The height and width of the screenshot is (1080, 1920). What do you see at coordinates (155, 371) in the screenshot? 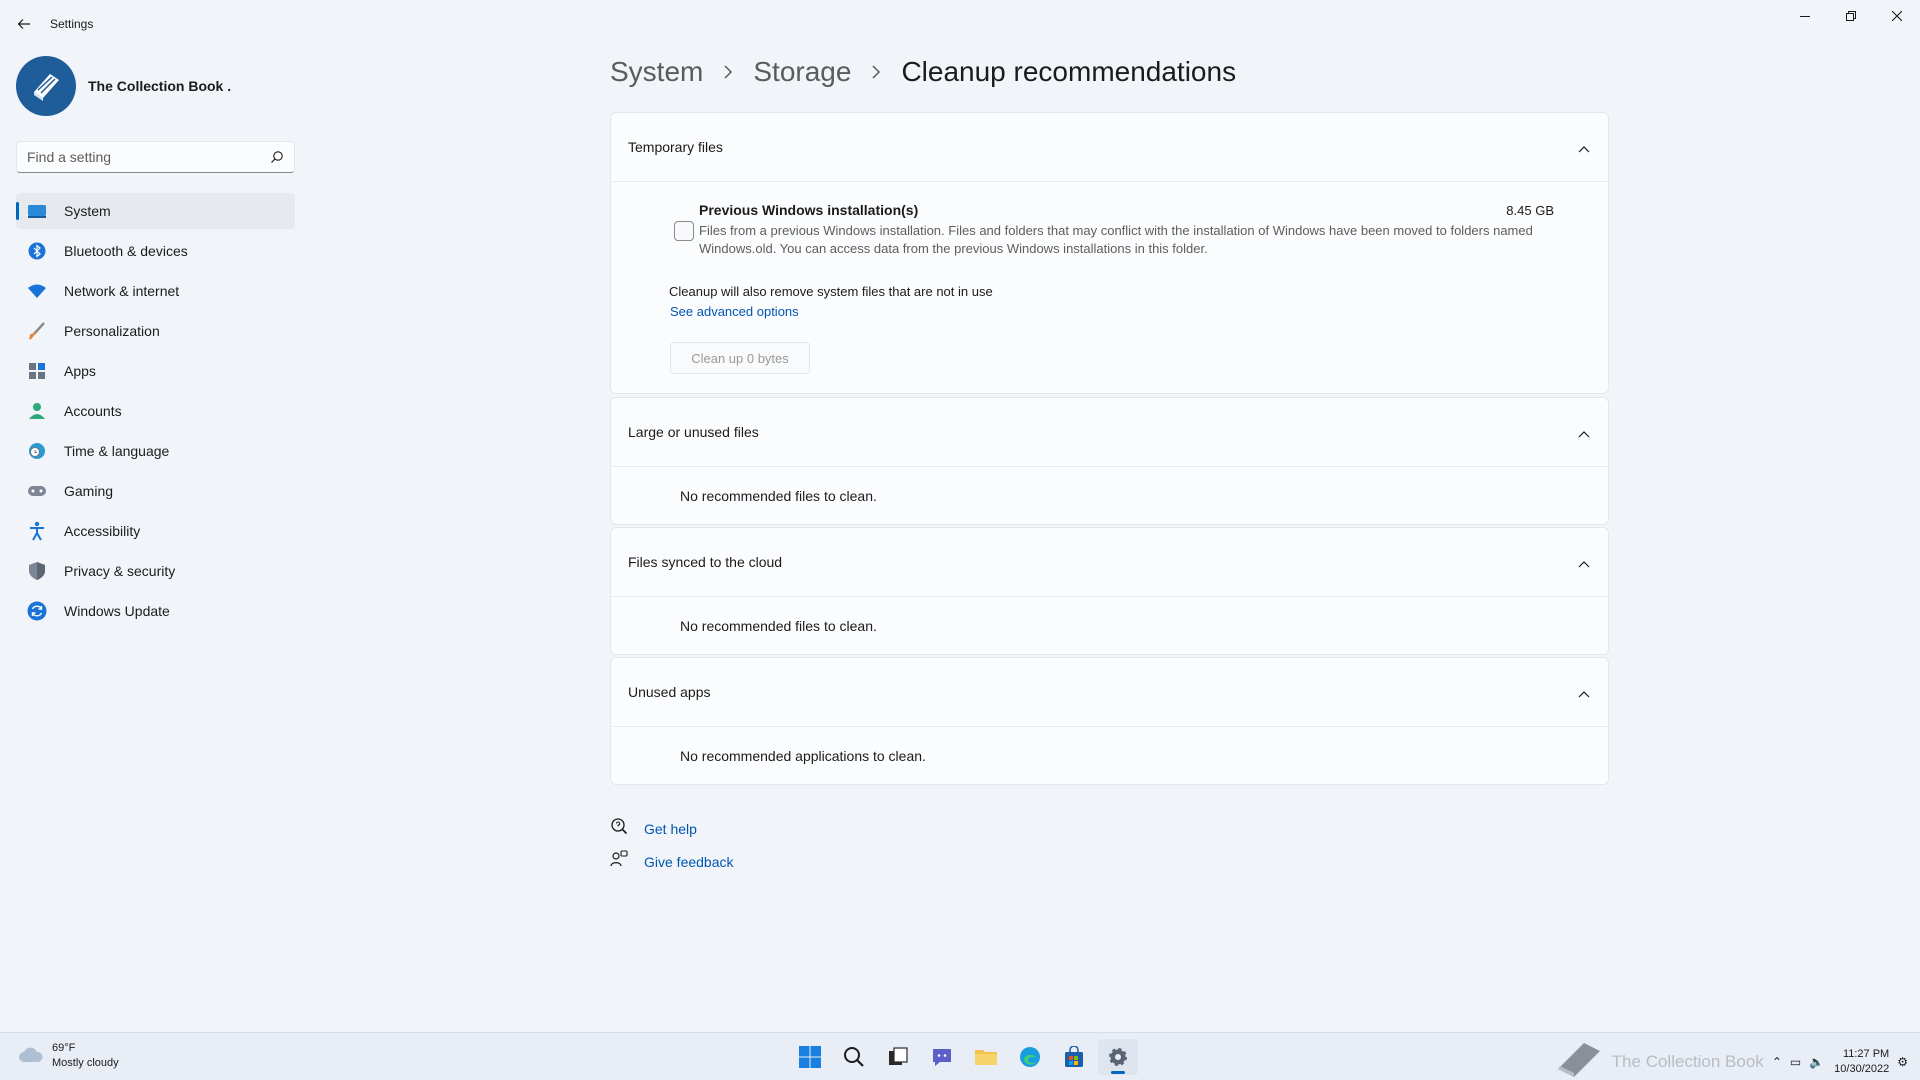
I see `sidebar-item-apps: Apps` at bounding box center [155, 371].